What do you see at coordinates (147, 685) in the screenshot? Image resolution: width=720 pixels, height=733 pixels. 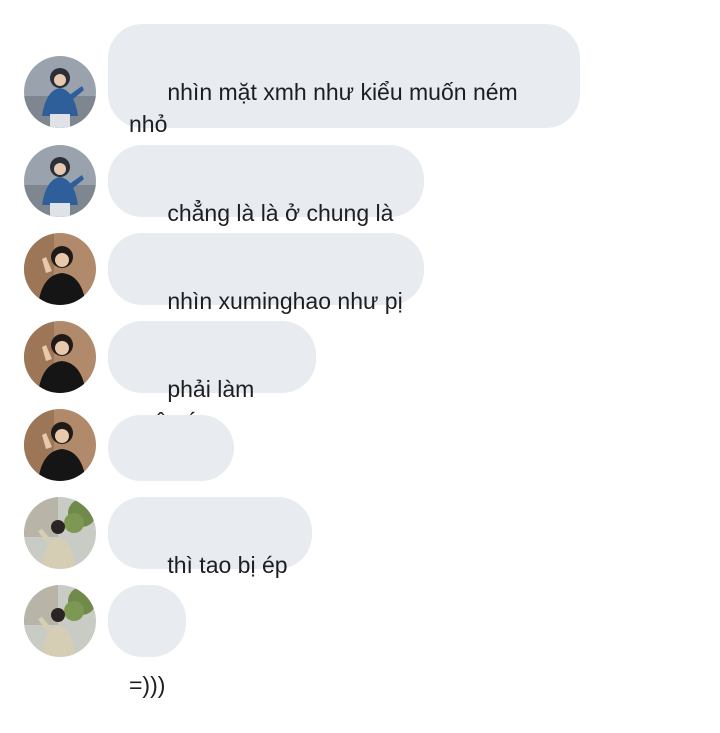 I see `message-text: =)))` at bounding box center [147, 685].